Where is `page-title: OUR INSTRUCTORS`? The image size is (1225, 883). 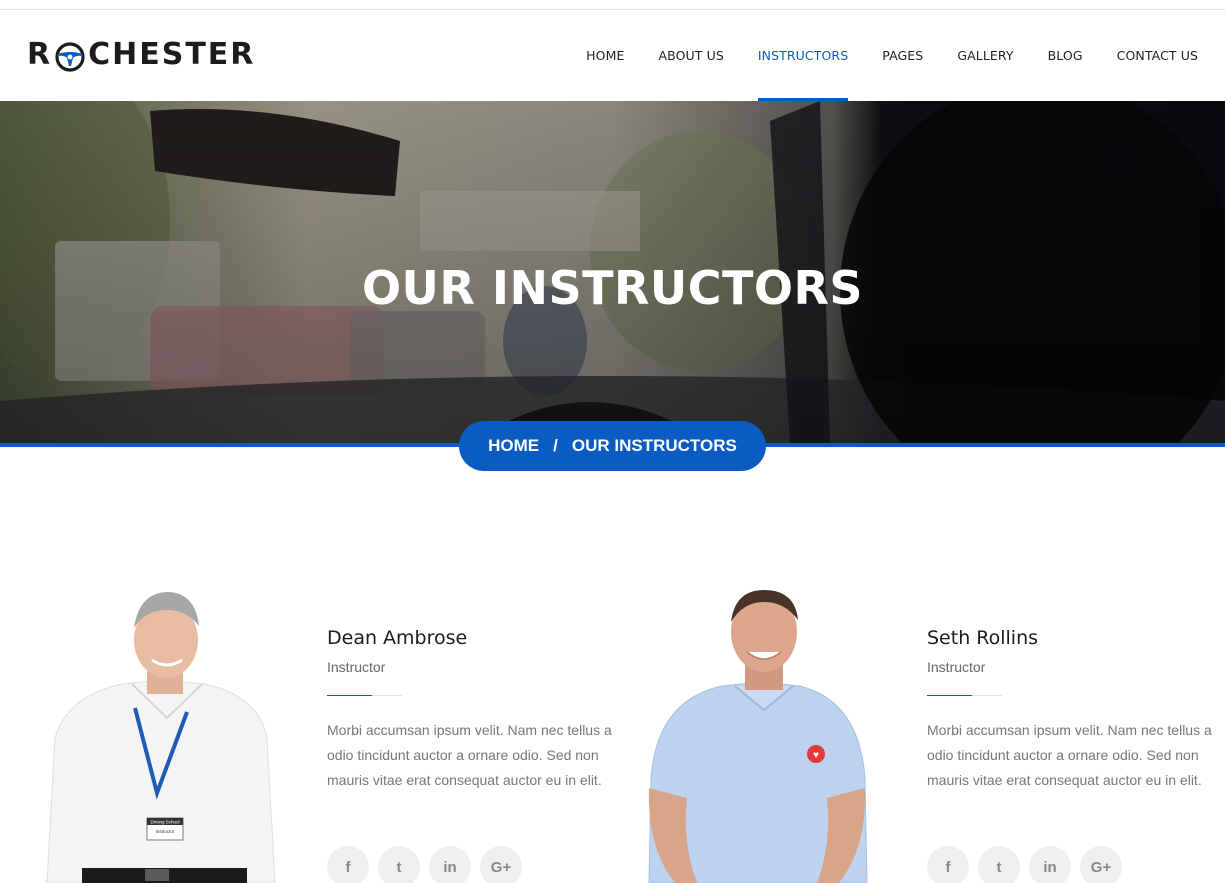 page-title: OUR INSTRUCTORS is located at coordinates (612, 288).